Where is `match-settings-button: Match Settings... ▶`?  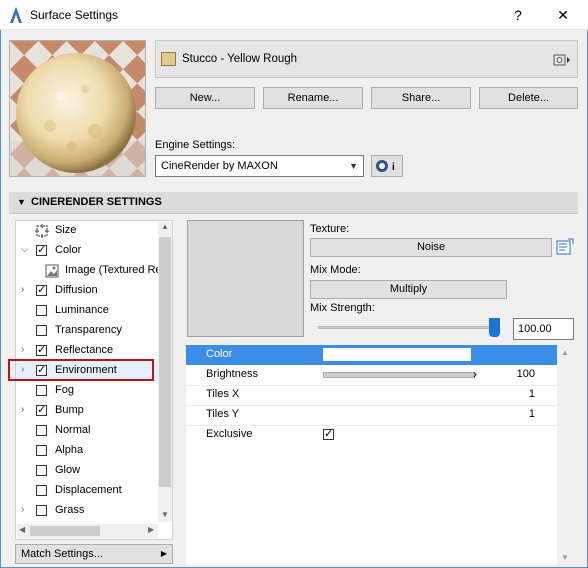
match-settings-button: Match Settings... ▶ is located at coordinates (94, 554).